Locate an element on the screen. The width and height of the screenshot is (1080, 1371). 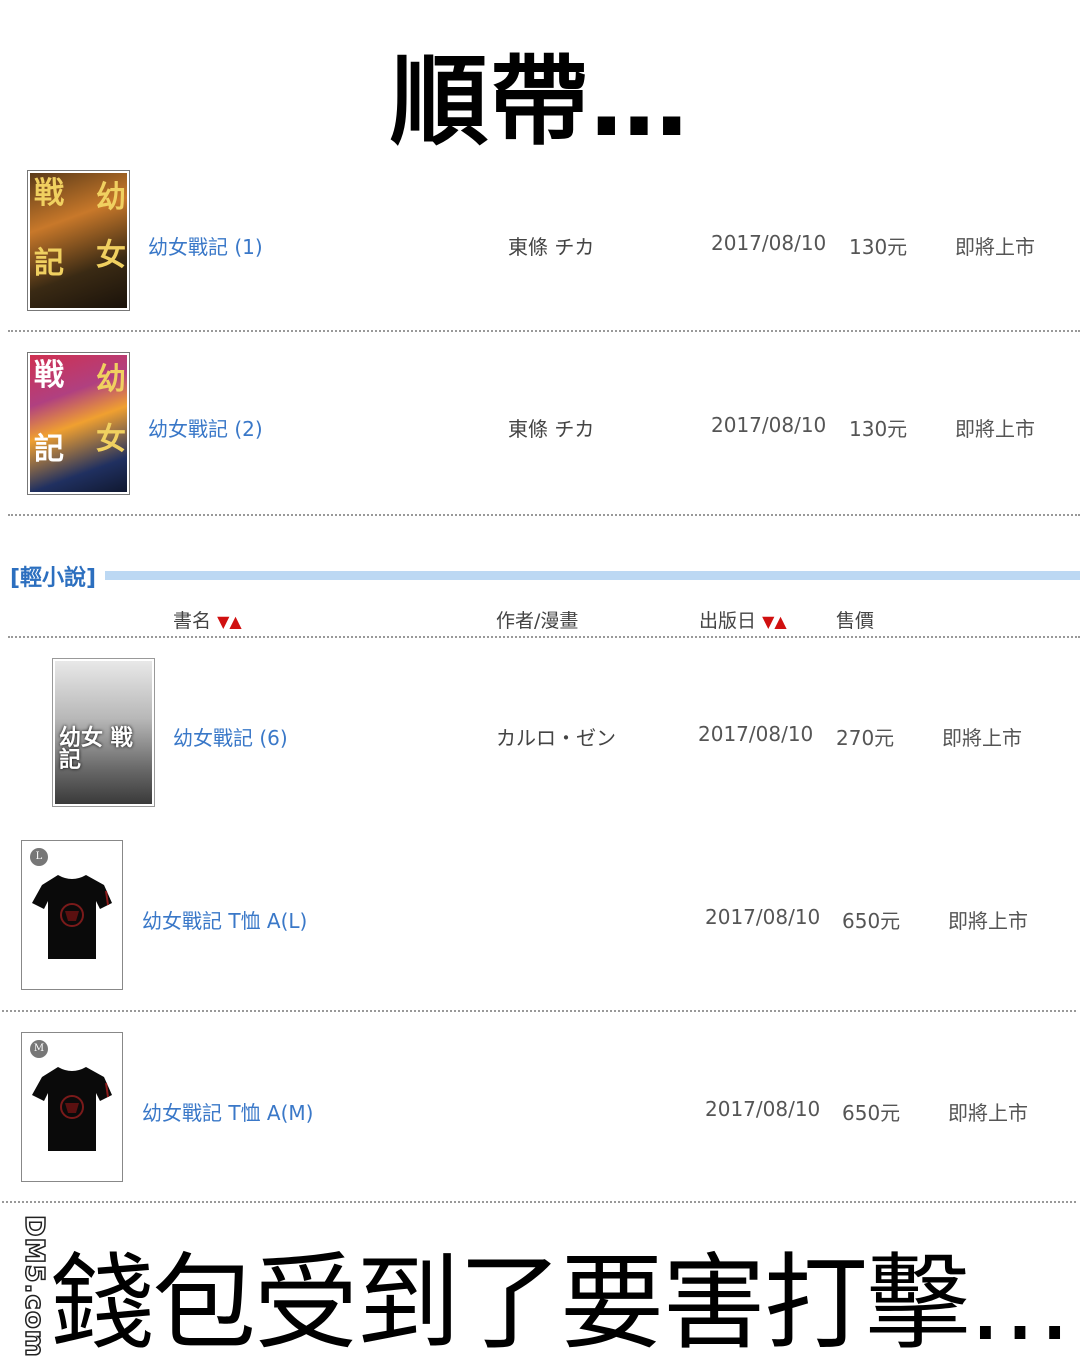
tshirt-image: L is located at coordinates (72, 915).